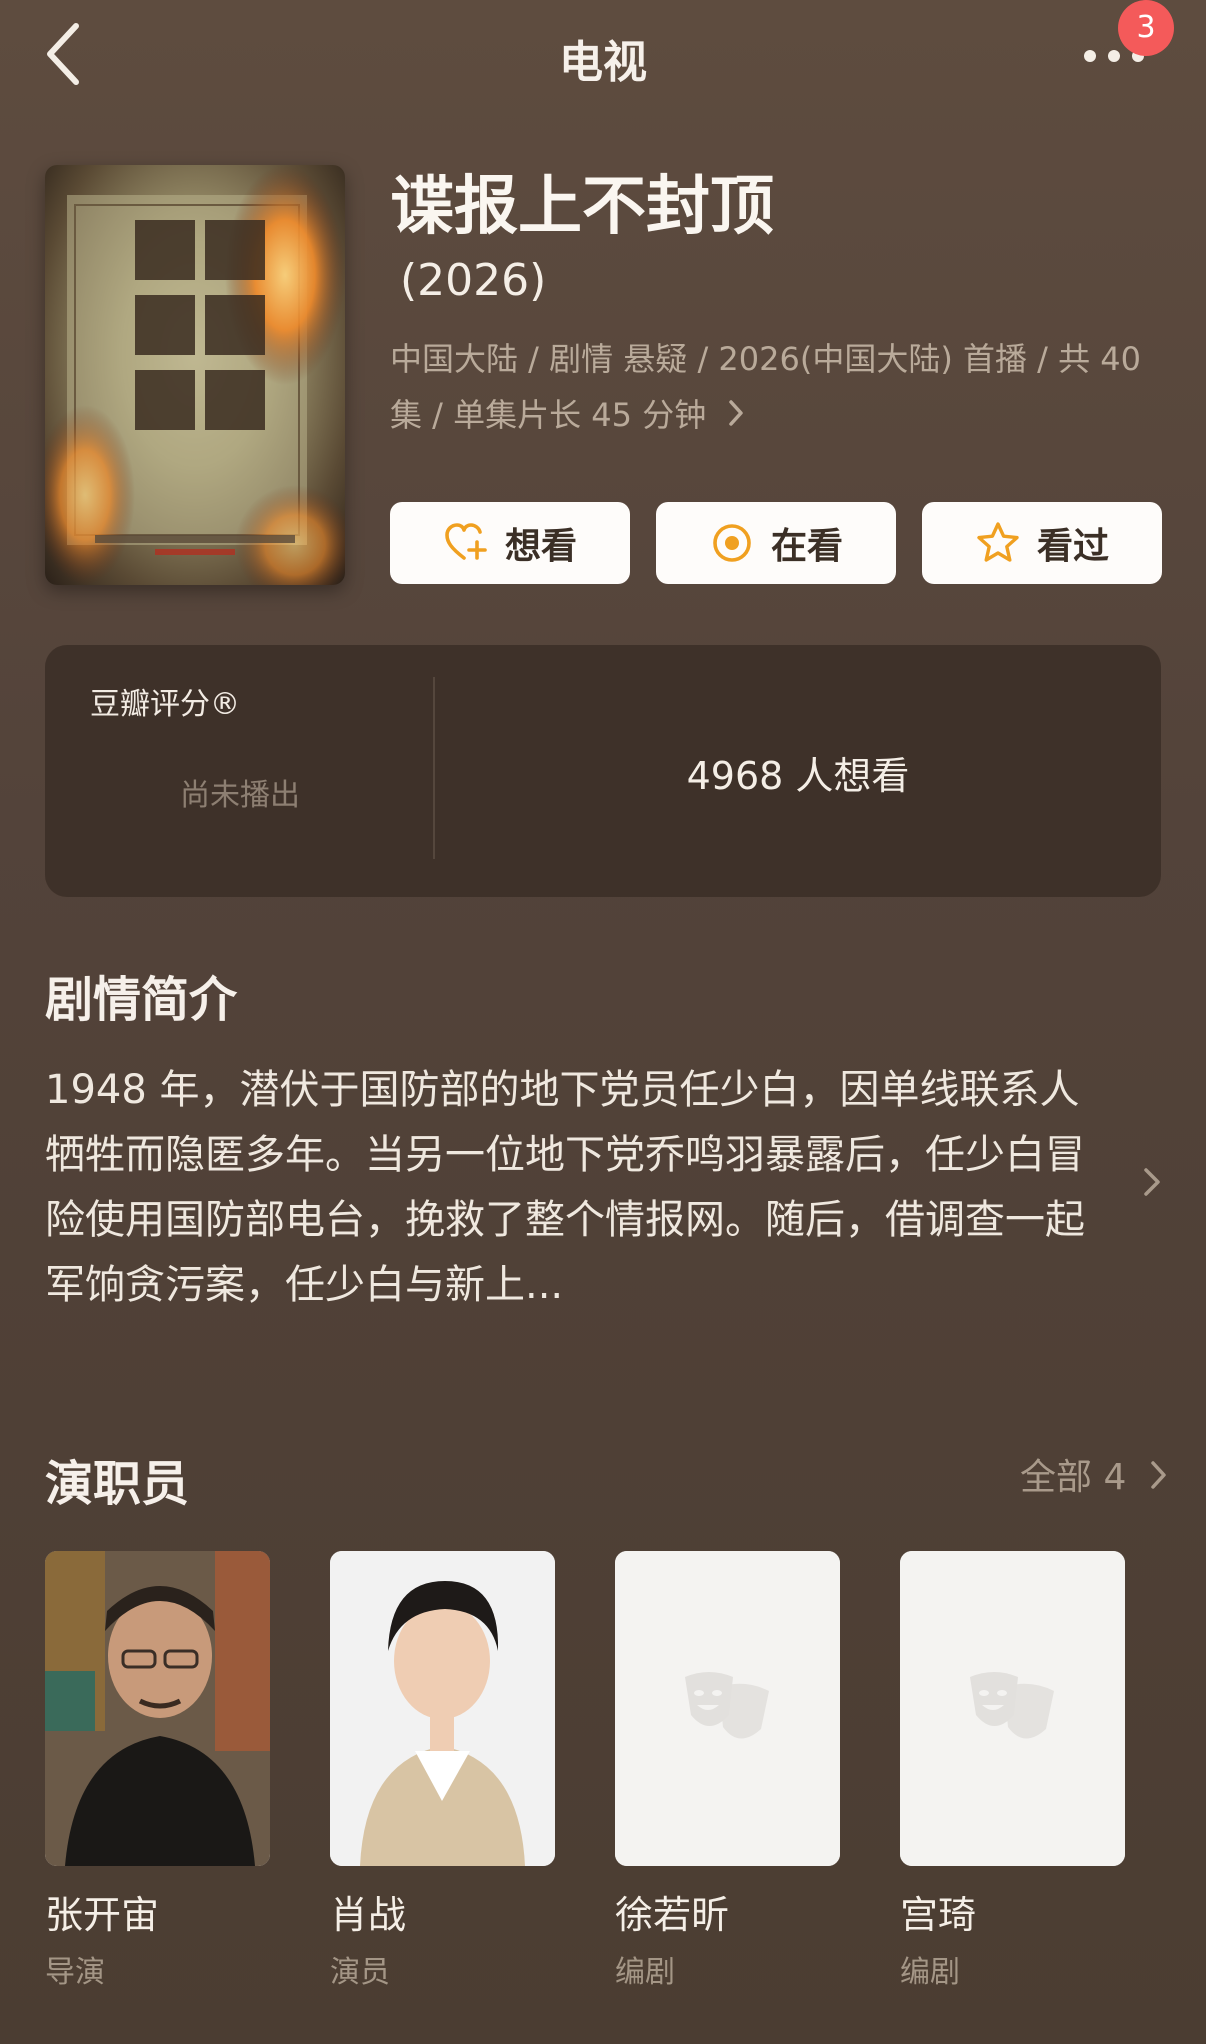  I want to click on cast-name: 宫琦, so click(938, 1915).